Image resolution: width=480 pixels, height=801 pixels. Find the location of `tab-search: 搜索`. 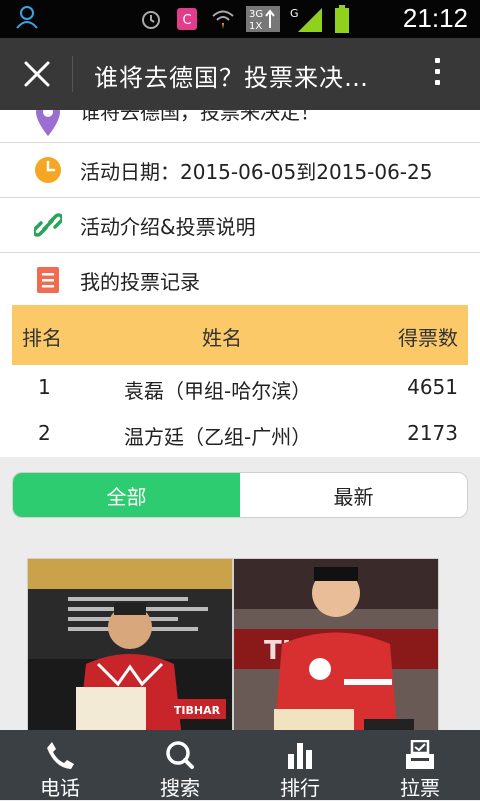

tab-search: 搜索 is located at coordinates (180, 765).